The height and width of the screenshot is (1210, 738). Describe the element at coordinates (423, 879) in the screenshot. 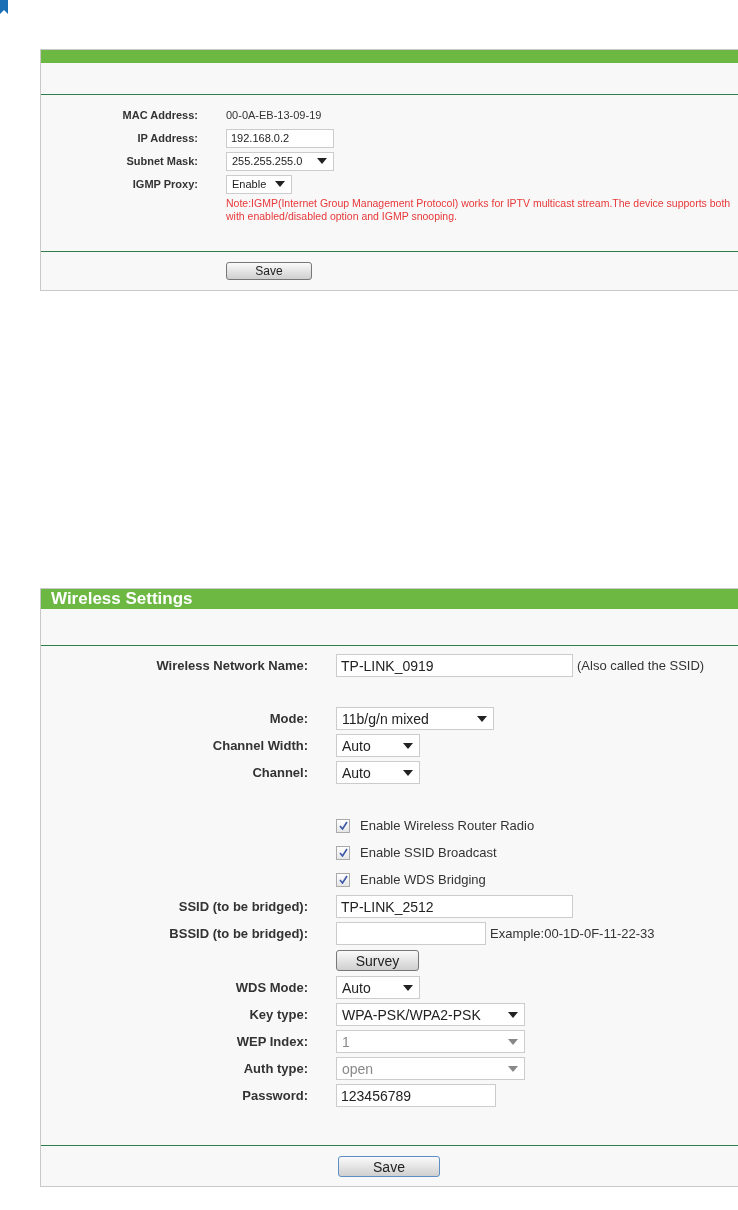

I see `checkbox-label: Enable WDS Bridging` at that location.